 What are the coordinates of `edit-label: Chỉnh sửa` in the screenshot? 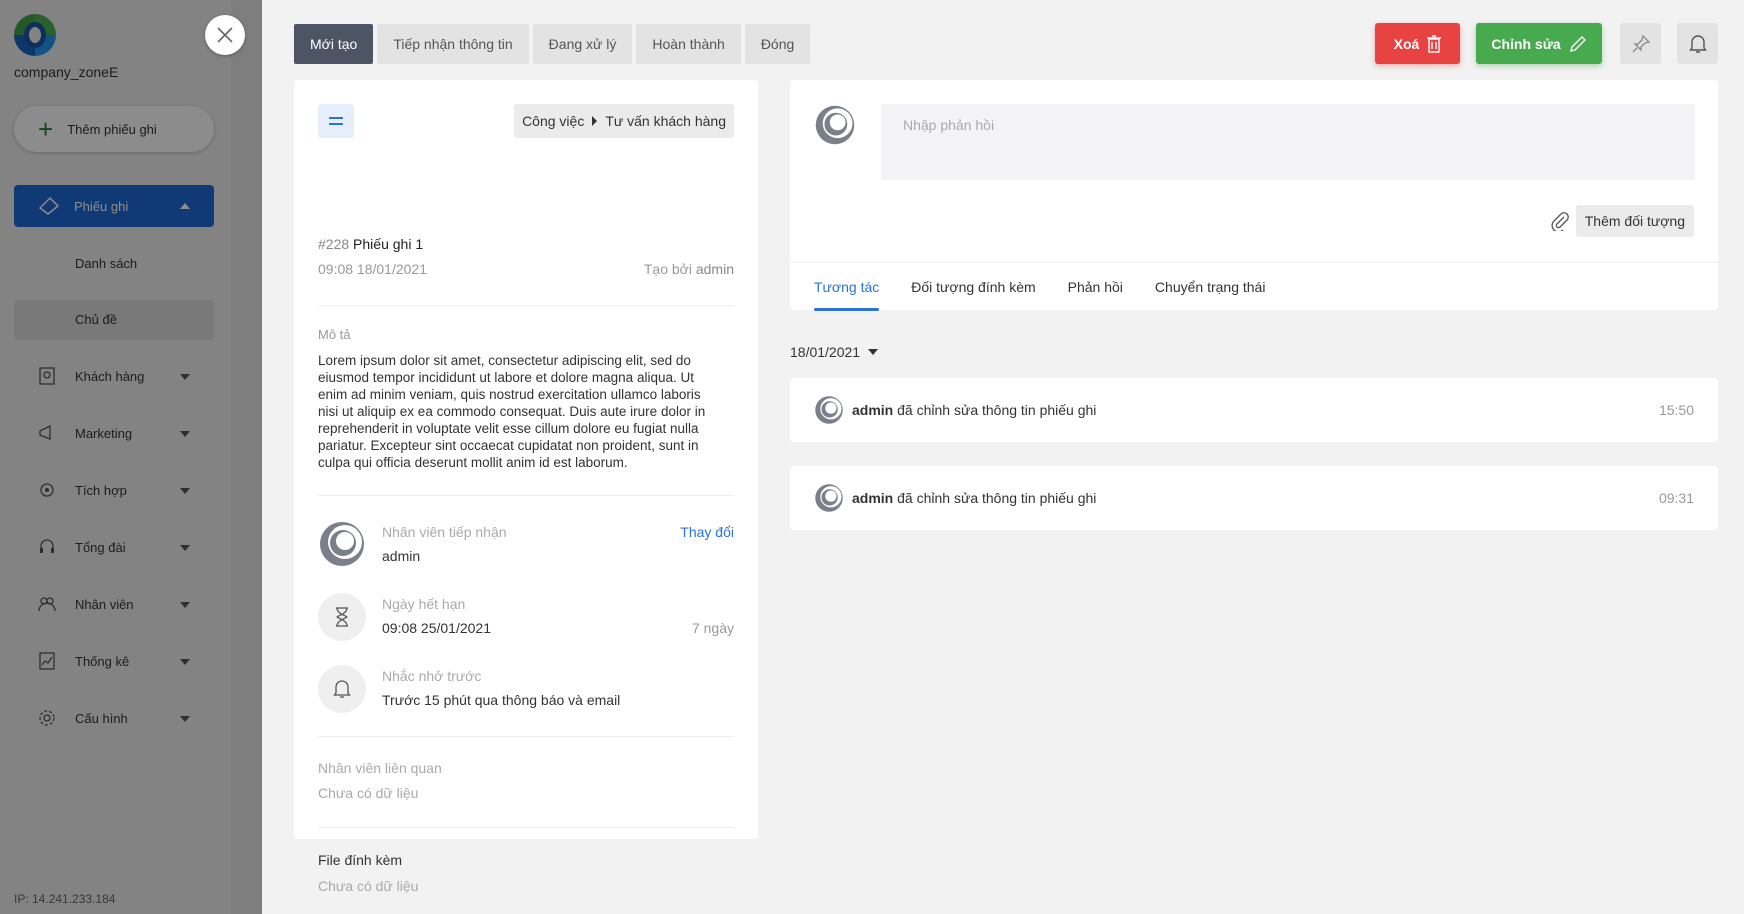 It's located at (1526, 43).